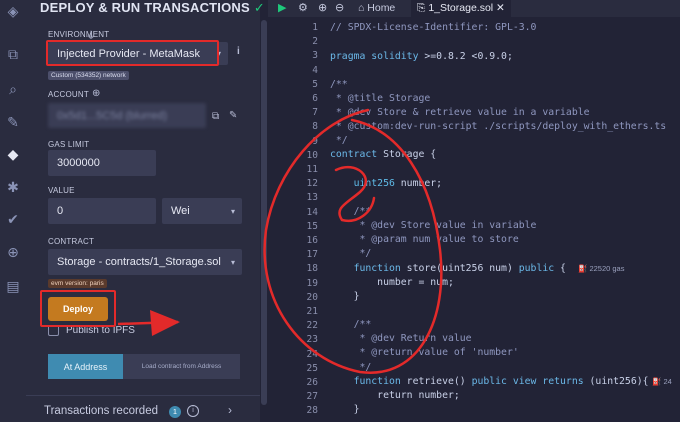 This screenshot has height=422, width=680. Describe the element at coordinates (424, 239) in the screenshot. I see `code-line: * @param num value to store` at that location.